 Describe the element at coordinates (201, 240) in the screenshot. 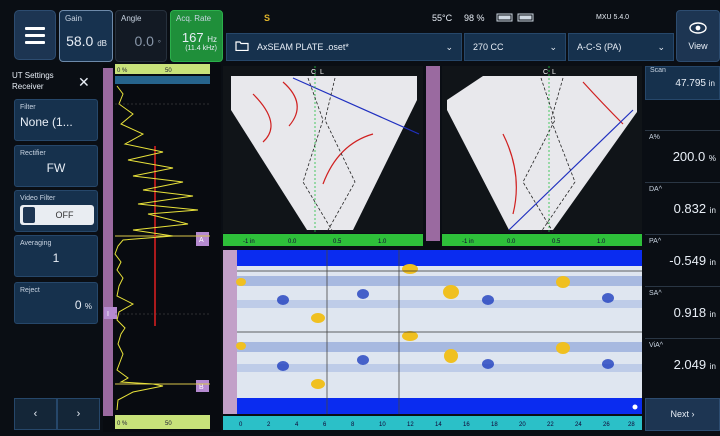

I see `gate-marker-label: A` at that location.